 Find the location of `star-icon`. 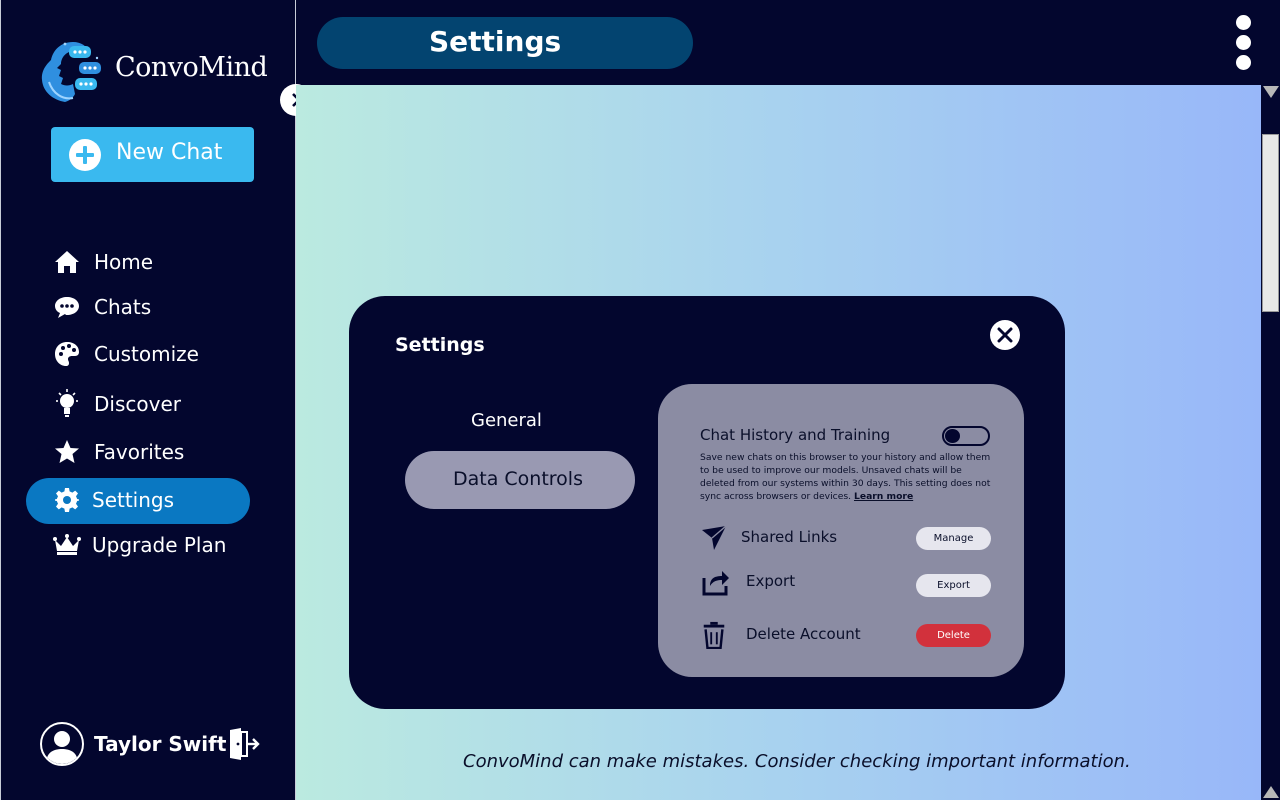

star-icon is located at coordinates (67, 452).